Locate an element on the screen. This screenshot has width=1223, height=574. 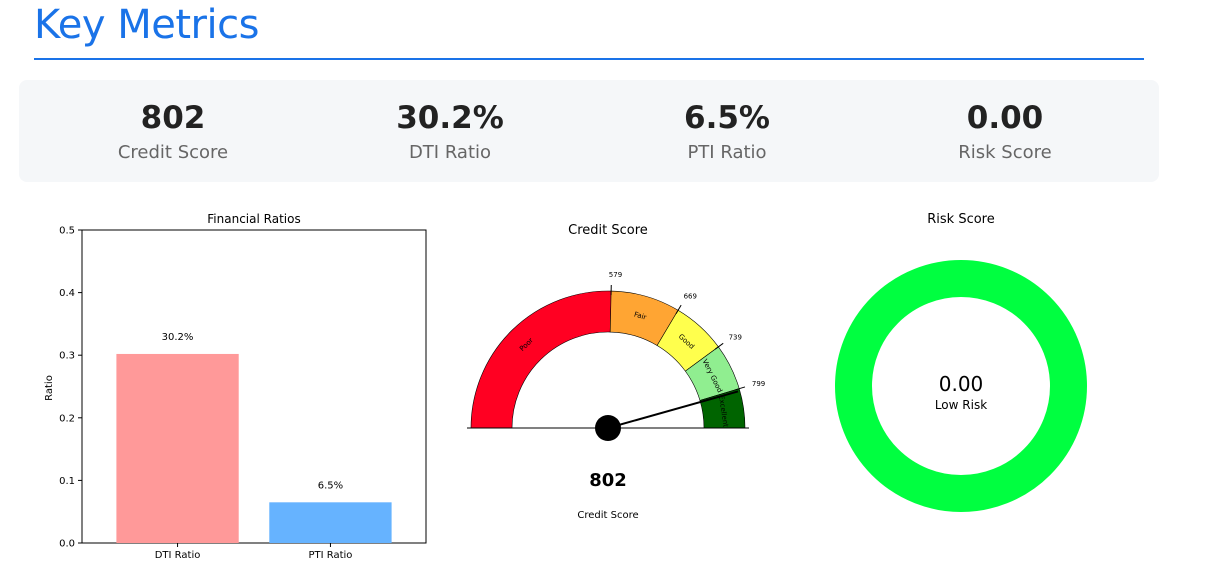
gauge-segment is located at coordinates (541, 359).